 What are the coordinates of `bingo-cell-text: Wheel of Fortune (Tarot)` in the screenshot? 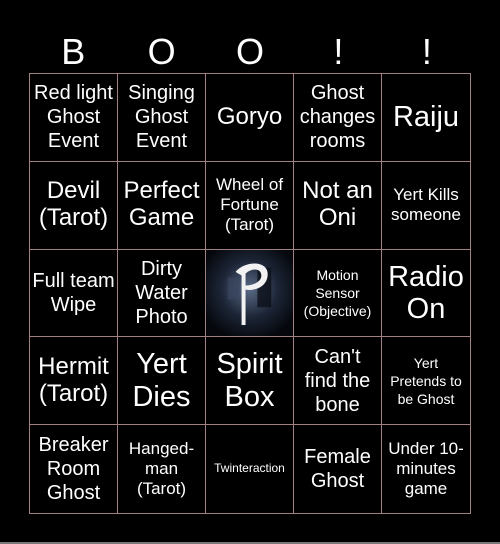 It's located at (249, 204).